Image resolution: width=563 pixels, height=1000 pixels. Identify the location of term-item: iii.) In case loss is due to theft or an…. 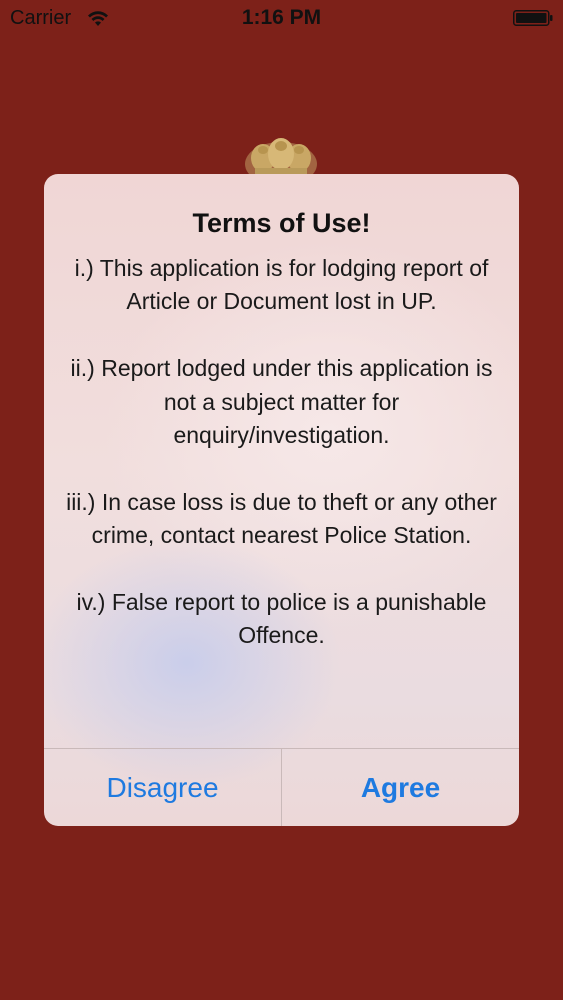
(281, 518).